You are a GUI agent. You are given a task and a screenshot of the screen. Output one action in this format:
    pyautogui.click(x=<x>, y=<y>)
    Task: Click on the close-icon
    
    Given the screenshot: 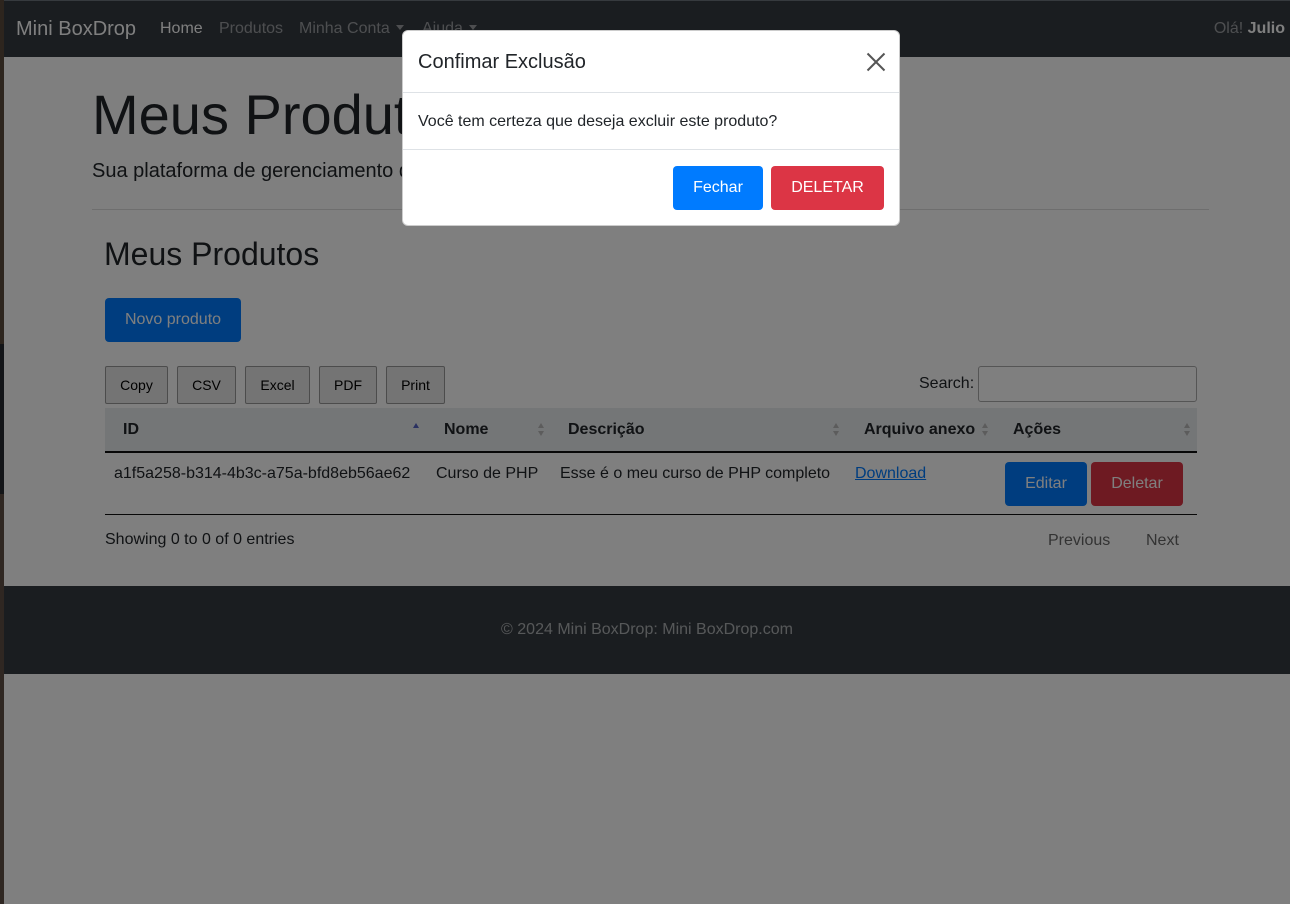 What is the action you would take?
    pyautogui.click(x=876, y=62)
    